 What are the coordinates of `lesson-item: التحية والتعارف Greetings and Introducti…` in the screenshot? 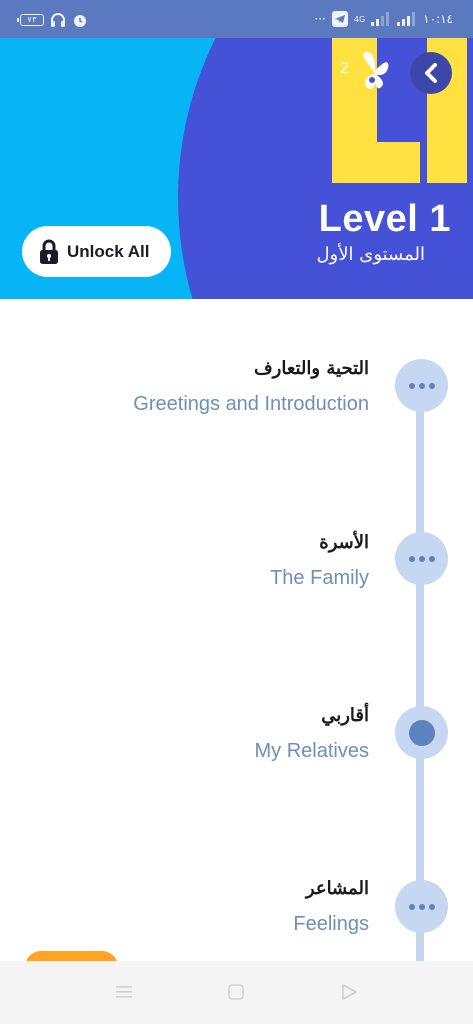 It's located at (251, 387).